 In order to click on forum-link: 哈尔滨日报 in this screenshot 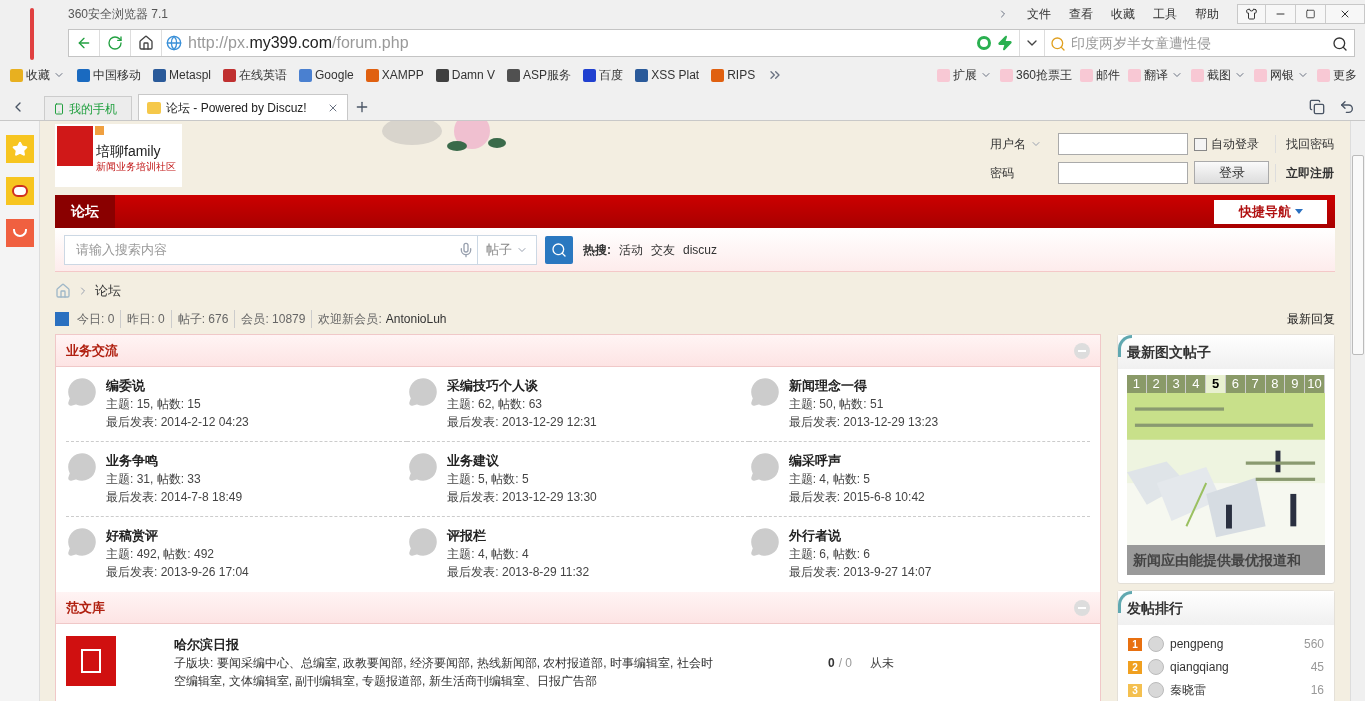, I will do `click(449, 645)`.